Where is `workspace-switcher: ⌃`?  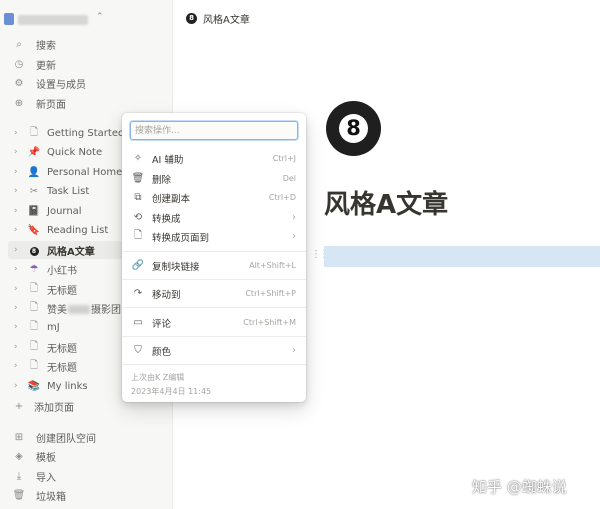 workspace-switcher: ⌃ is located at coordinates (84, 19).